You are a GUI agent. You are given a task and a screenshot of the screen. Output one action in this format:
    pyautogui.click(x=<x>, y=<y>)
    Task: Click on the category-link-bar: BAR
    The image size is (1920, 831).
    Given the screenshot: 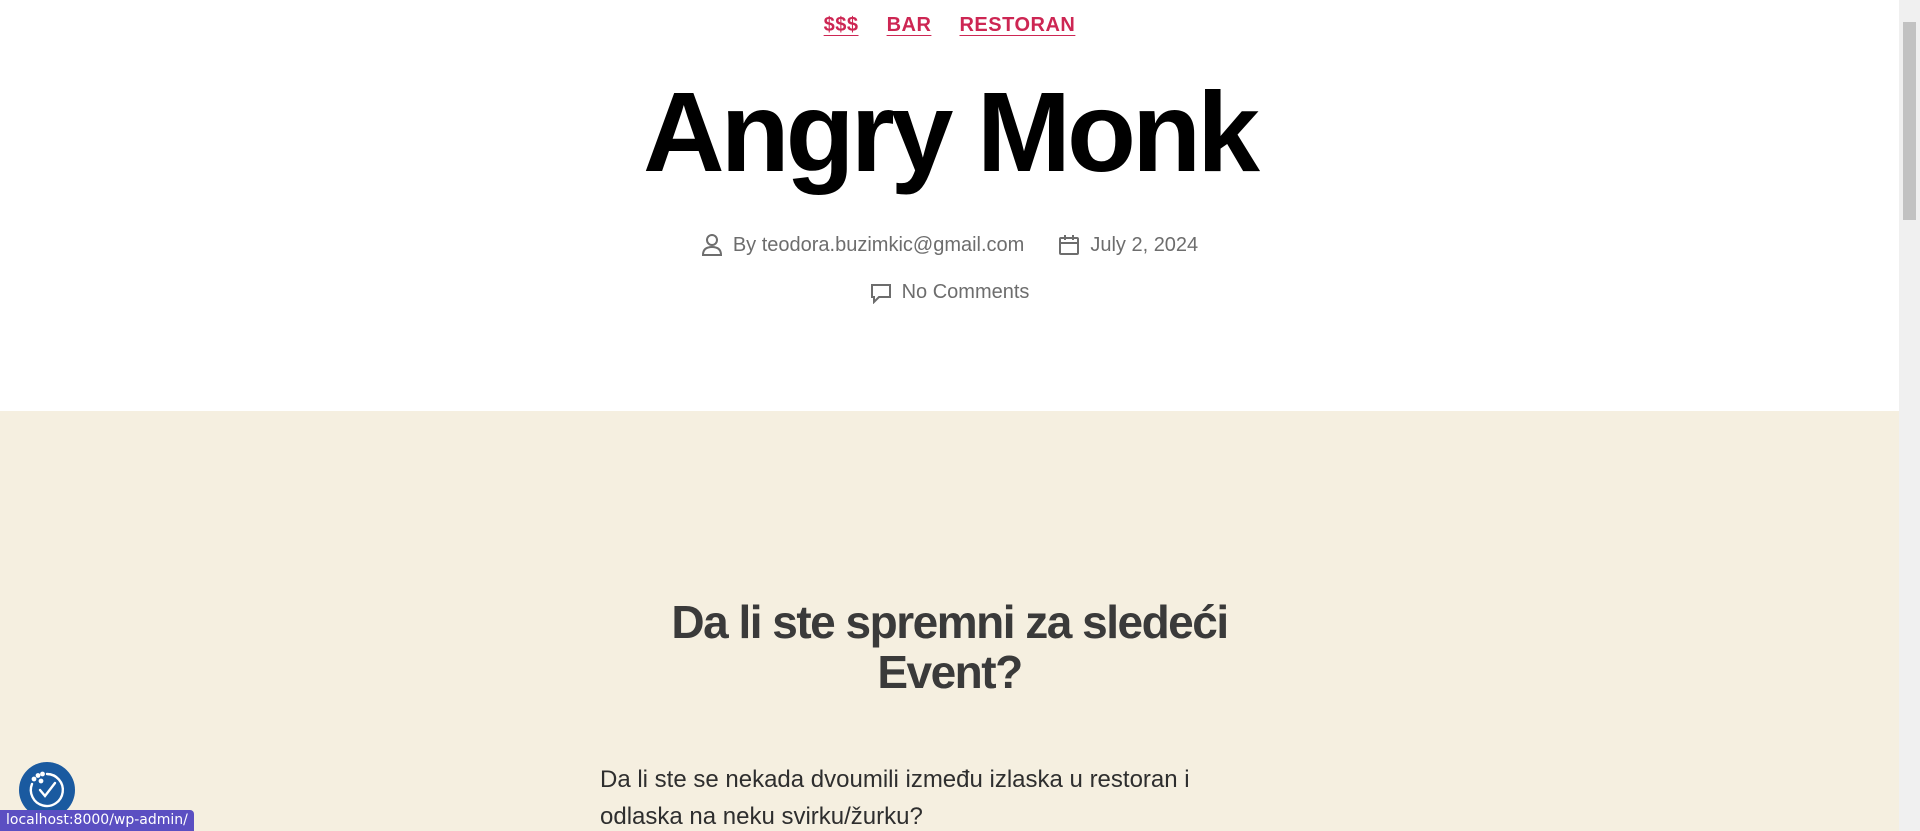 What is the action you would take?
    pyautogui.click(x=909, y=25)
    